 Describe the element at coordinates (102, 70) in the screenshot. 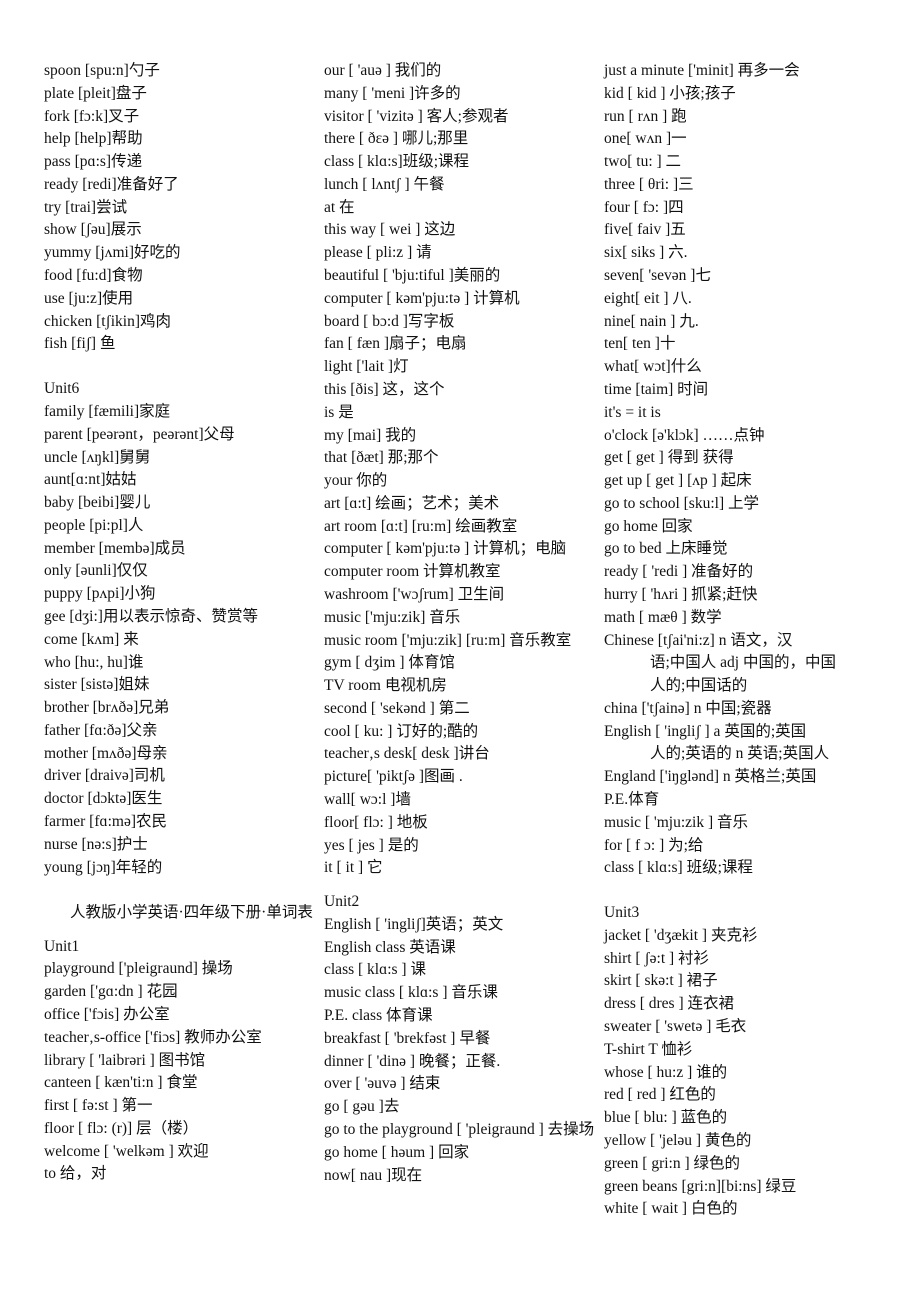

I see `vocab-entry: spoon [spu:n]勺子` at that location.